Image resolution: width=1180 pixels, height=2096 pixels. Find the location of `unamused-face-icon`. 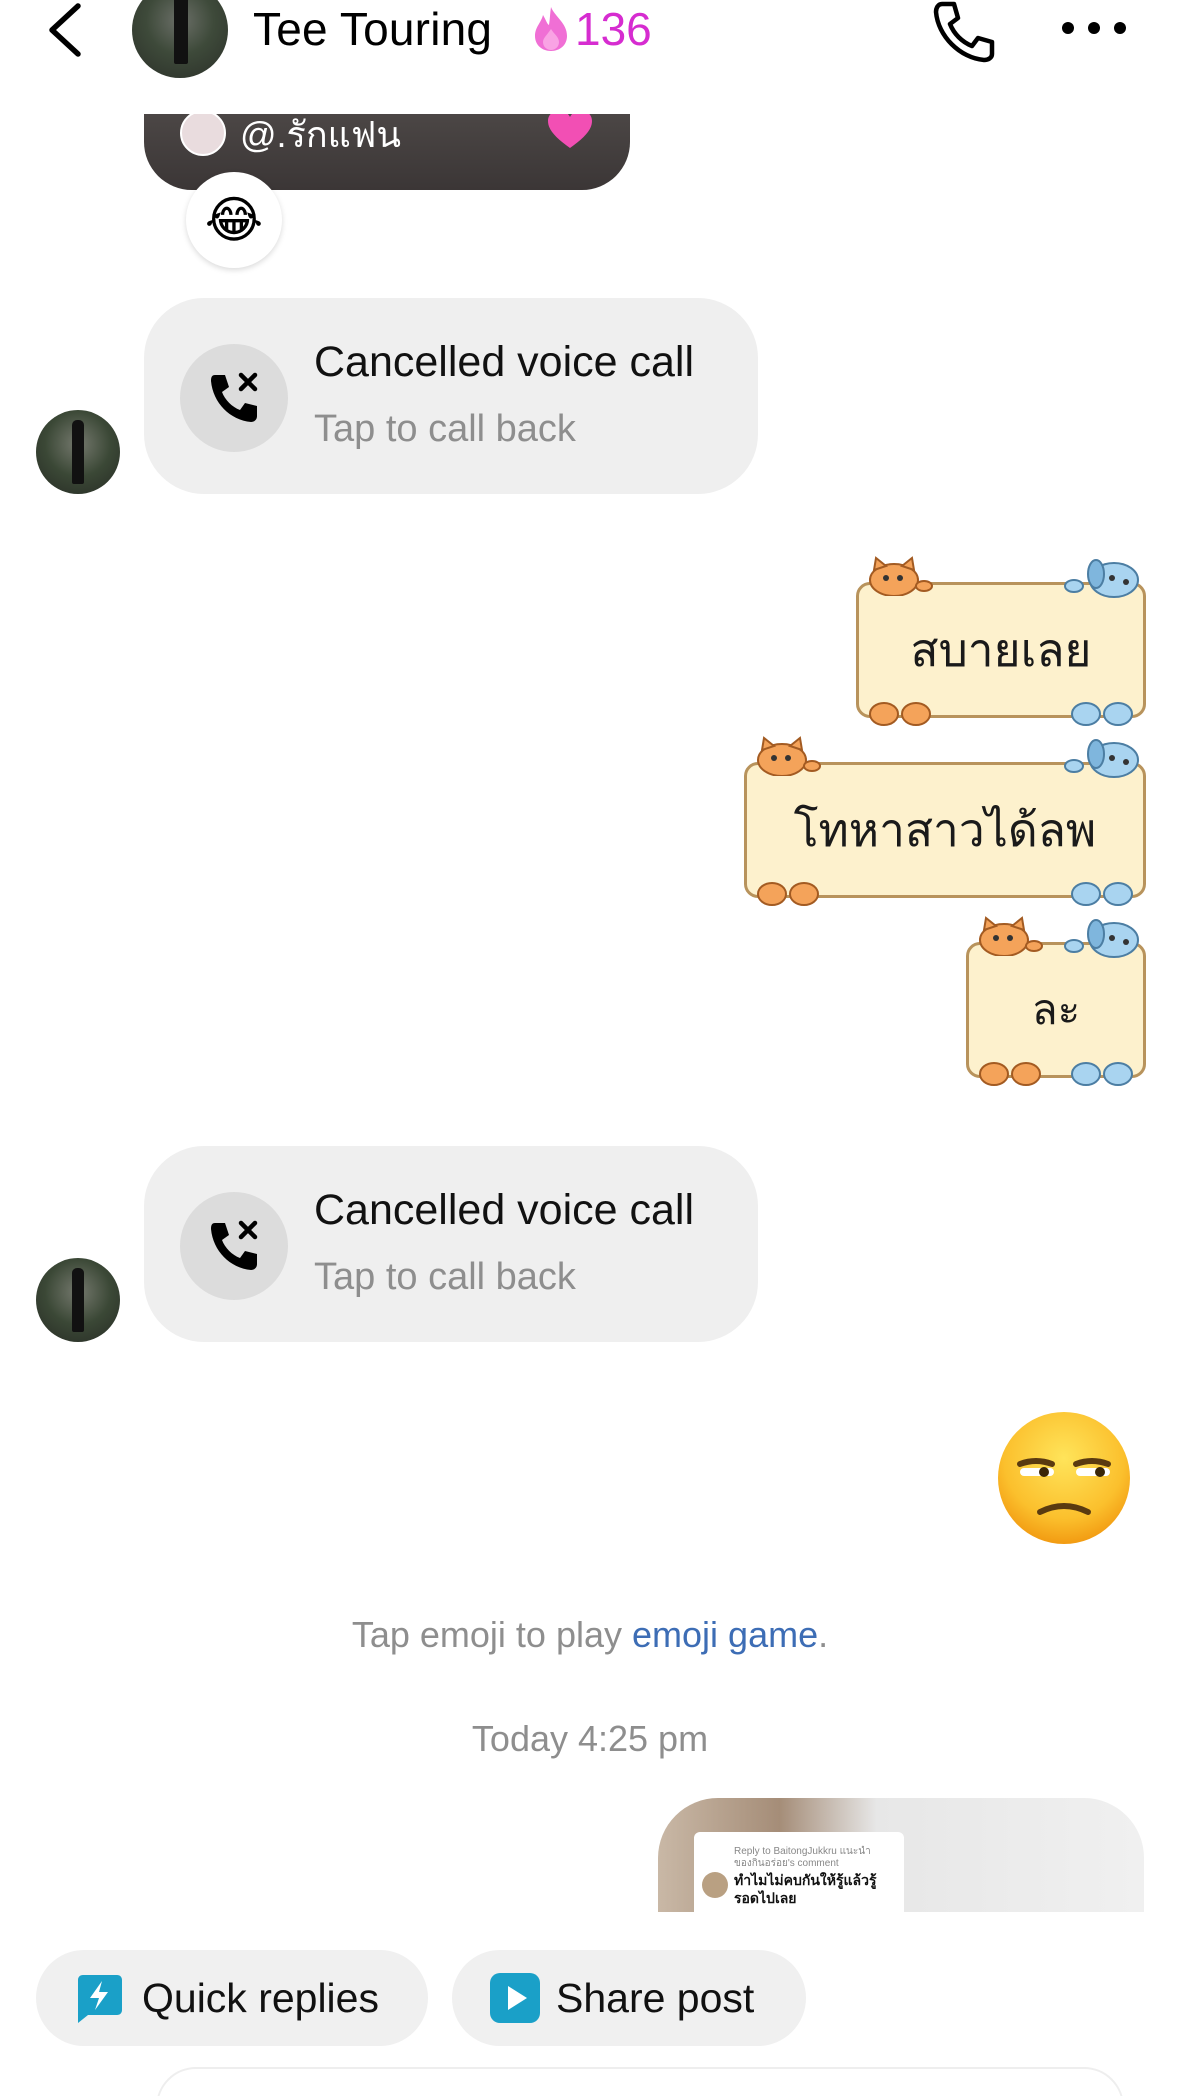

unamused-face-icon is located at coordinates (1064, 1478).